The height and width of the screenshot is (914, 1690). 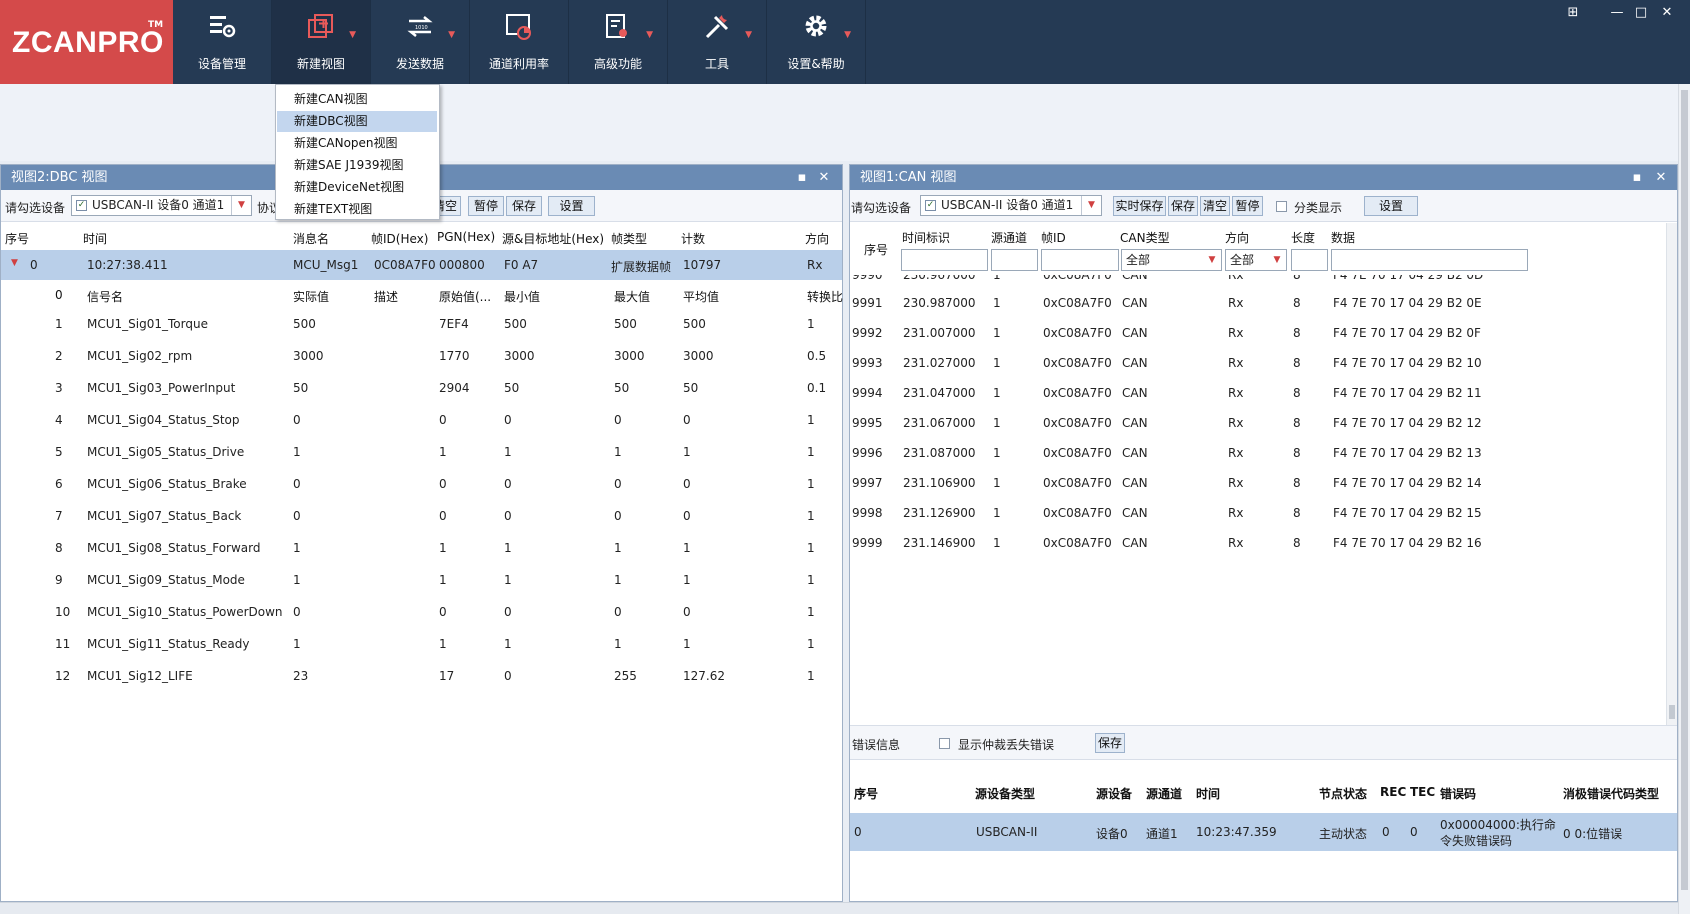 What do you see at coordinates (421, 421) in the screenshot?
I see `signal-row: 4 MCU1_Sig04_Status_Stop 0 0 0 0 0 1` at bounding box center [421, 421].